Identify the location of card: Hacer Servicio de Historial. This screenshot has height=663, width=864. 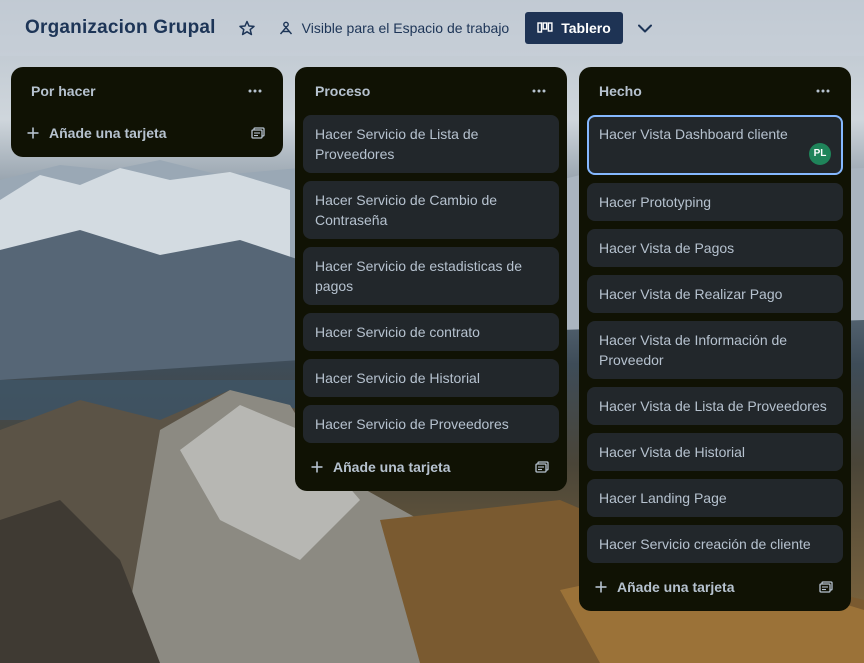
(431, 378).